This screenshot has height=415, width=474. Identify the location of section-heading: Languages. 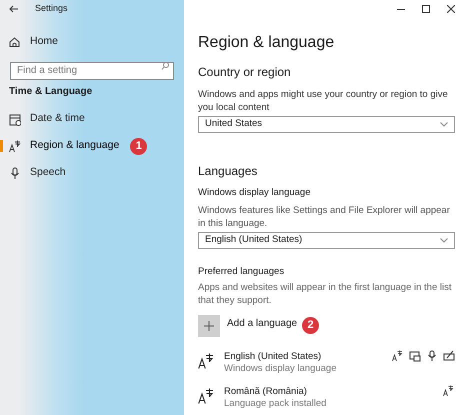
(228, 171).